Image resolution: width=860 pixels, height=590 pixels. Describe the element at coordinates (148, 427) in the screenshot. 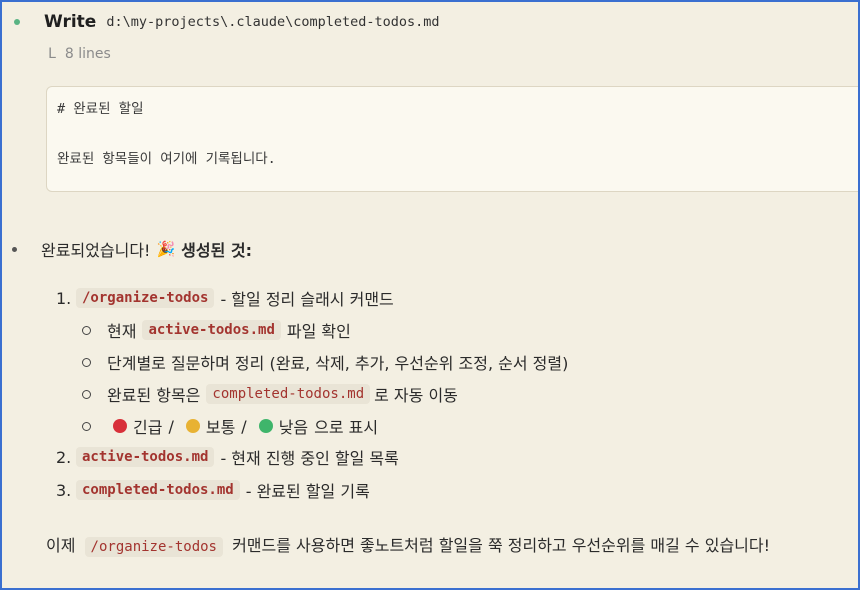

I see `priority-urgent: 긴급` at that location.